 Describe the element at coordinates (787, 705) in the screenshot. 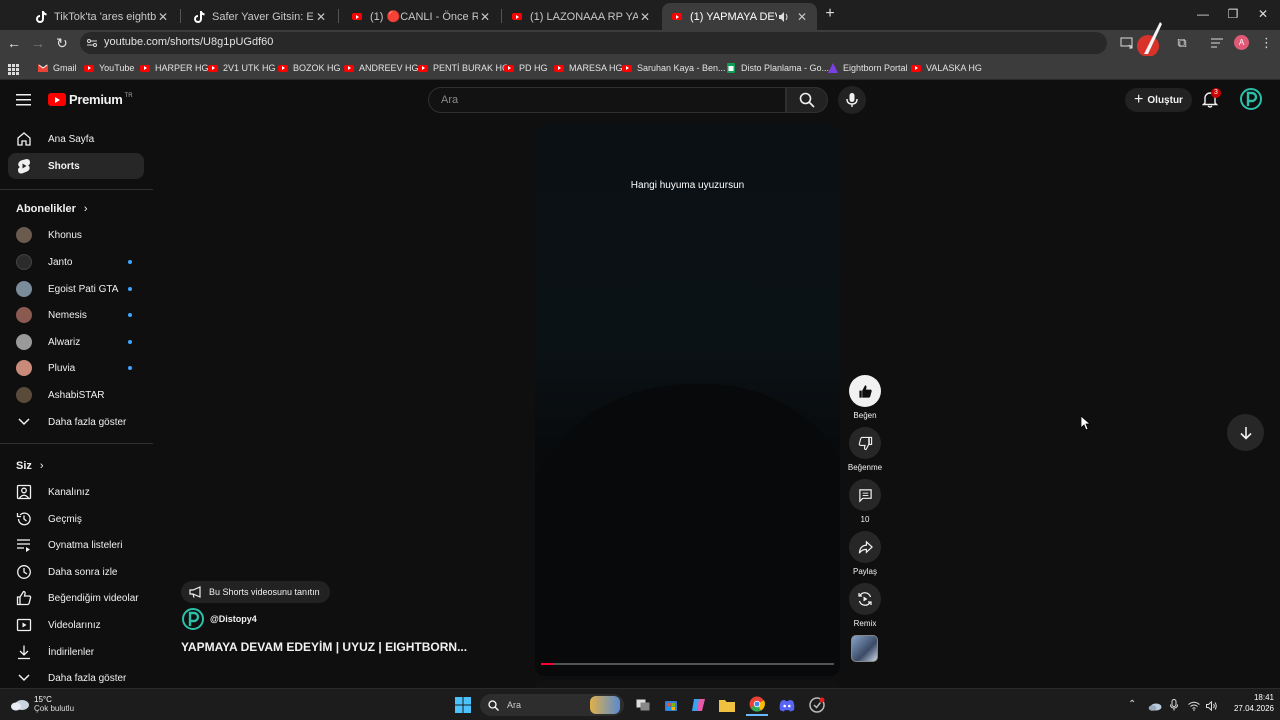

I see `discord-icon` at that location.